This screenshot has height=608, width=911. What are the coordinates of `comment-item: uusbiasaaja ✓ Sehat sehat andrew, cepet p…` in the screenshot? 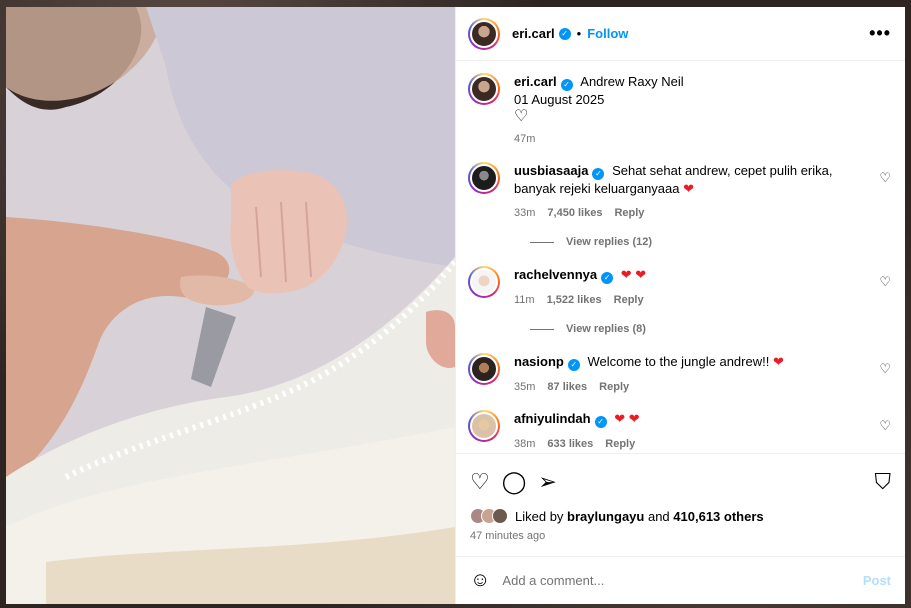 It's located at (679, 192).